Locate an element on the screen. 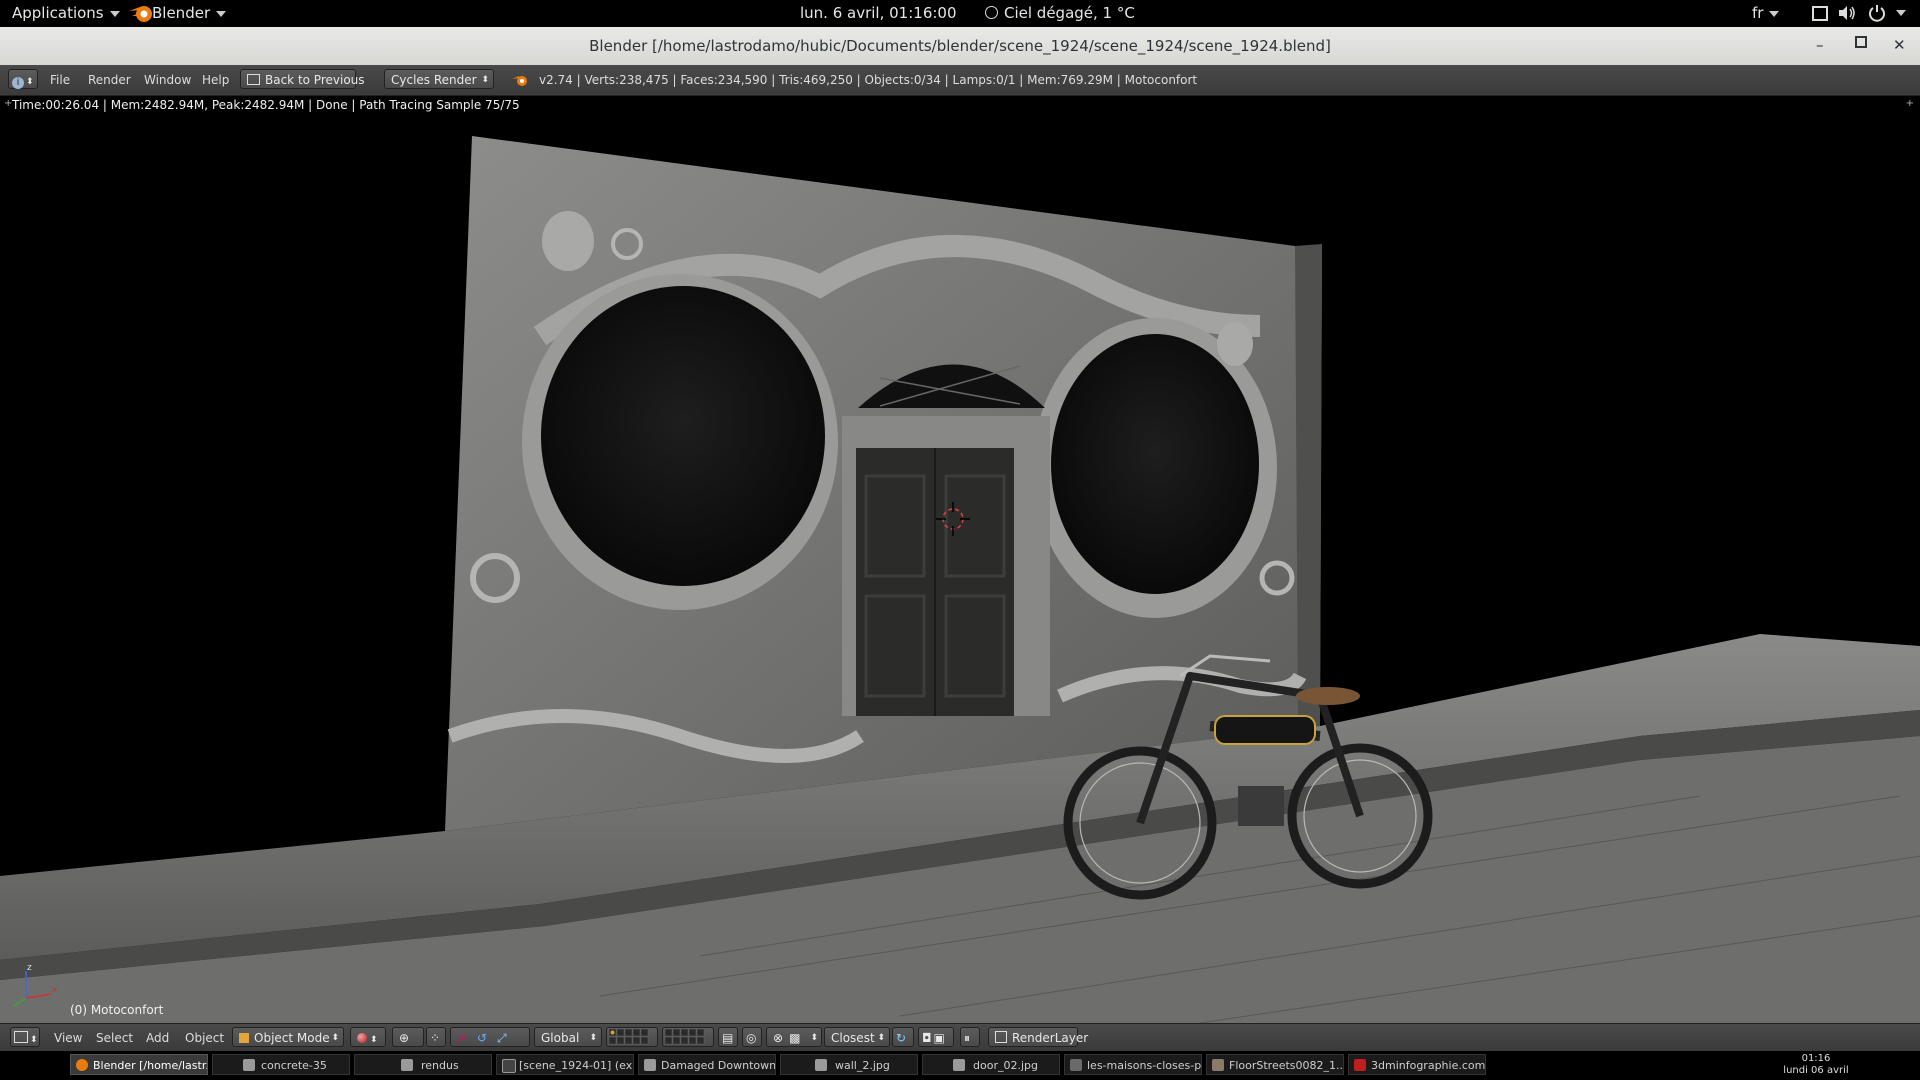  menu-add: Add is located at coordinates (157, 1038).